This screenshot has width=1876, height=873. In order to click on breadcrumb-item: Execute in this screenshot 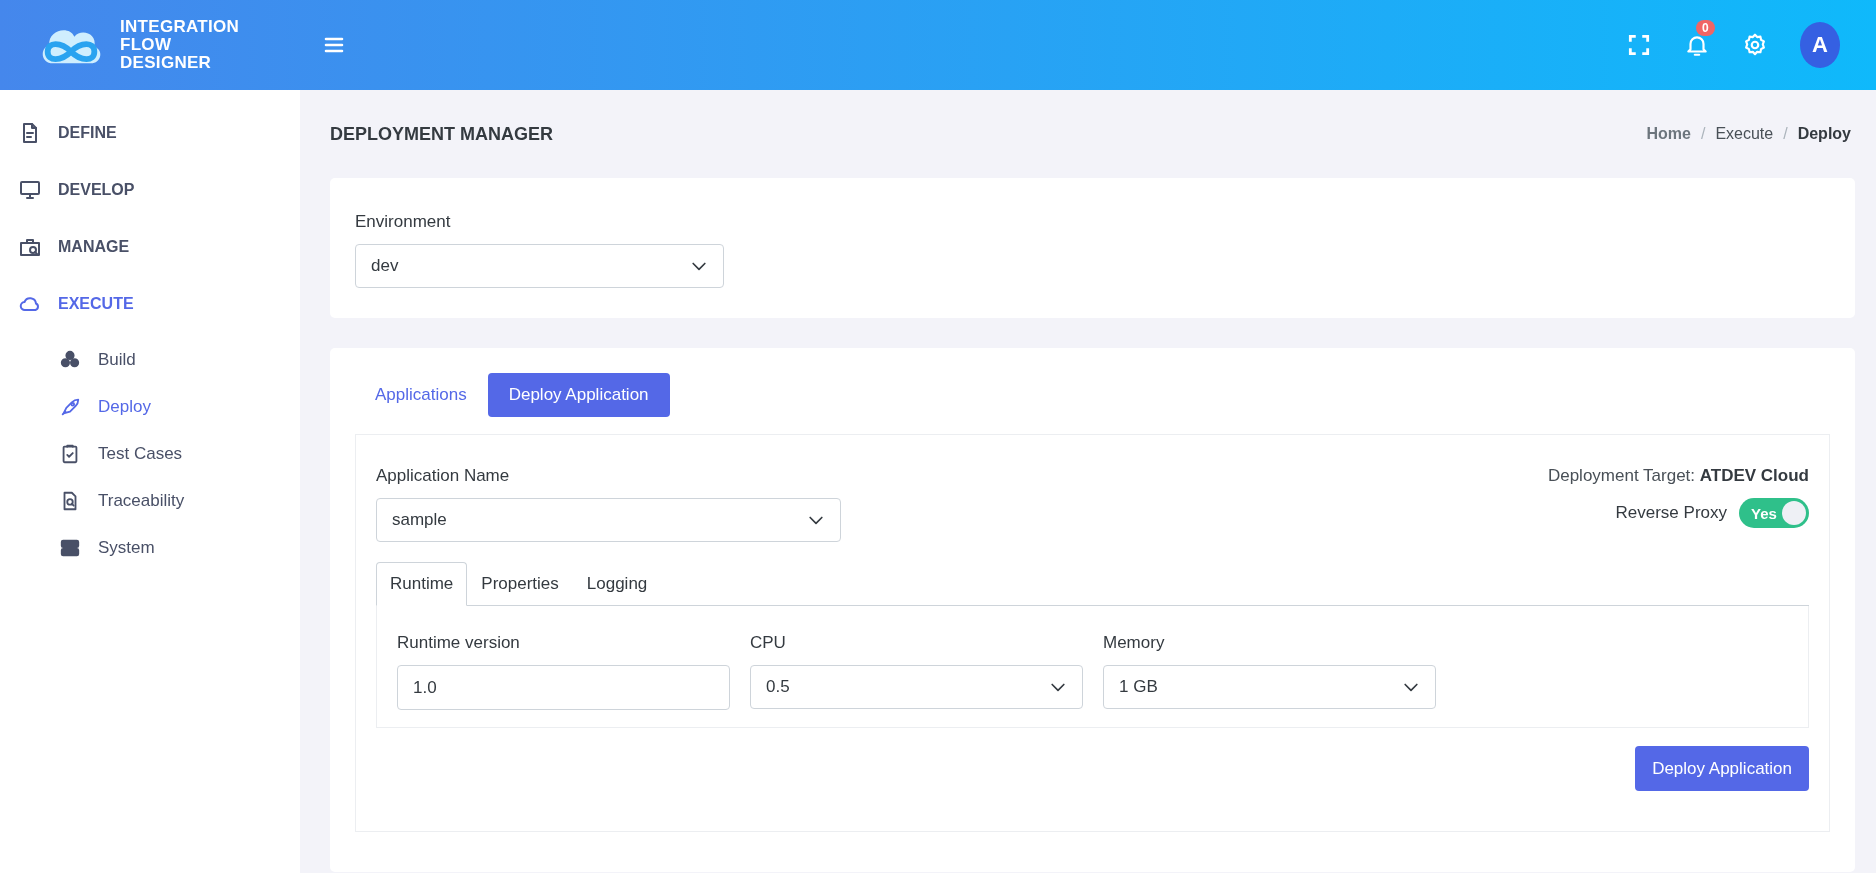, I will do `click(1744, 134)`.